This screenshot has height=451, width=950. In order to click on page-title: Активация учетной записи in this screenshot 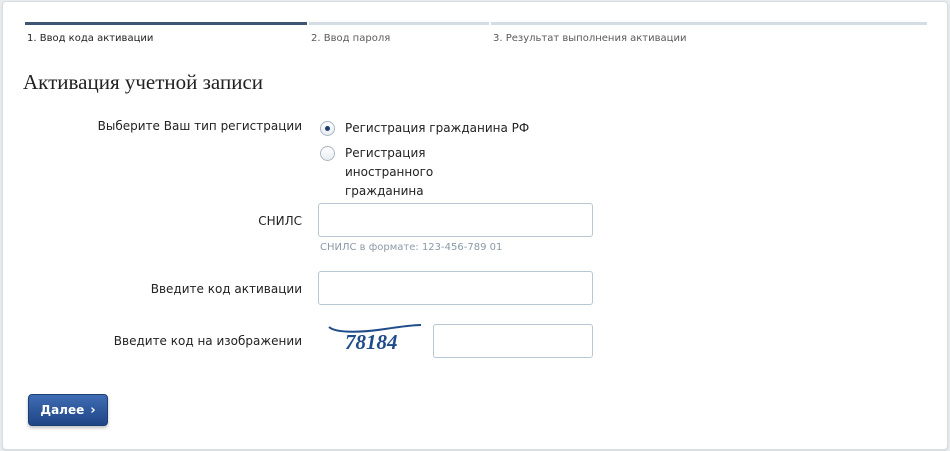, I will do `click(143, 82)`.